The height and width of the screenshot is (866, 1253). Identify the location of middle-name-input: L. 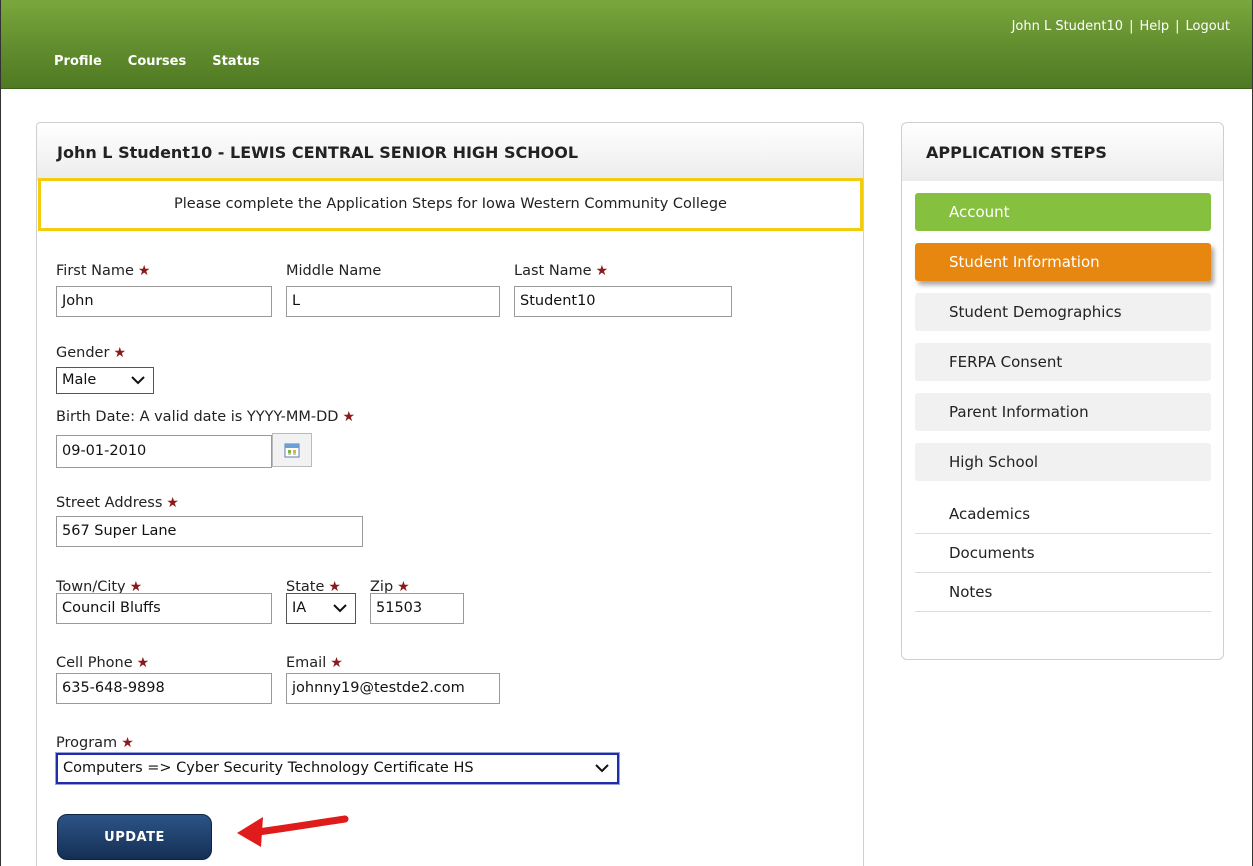
(393, 301).